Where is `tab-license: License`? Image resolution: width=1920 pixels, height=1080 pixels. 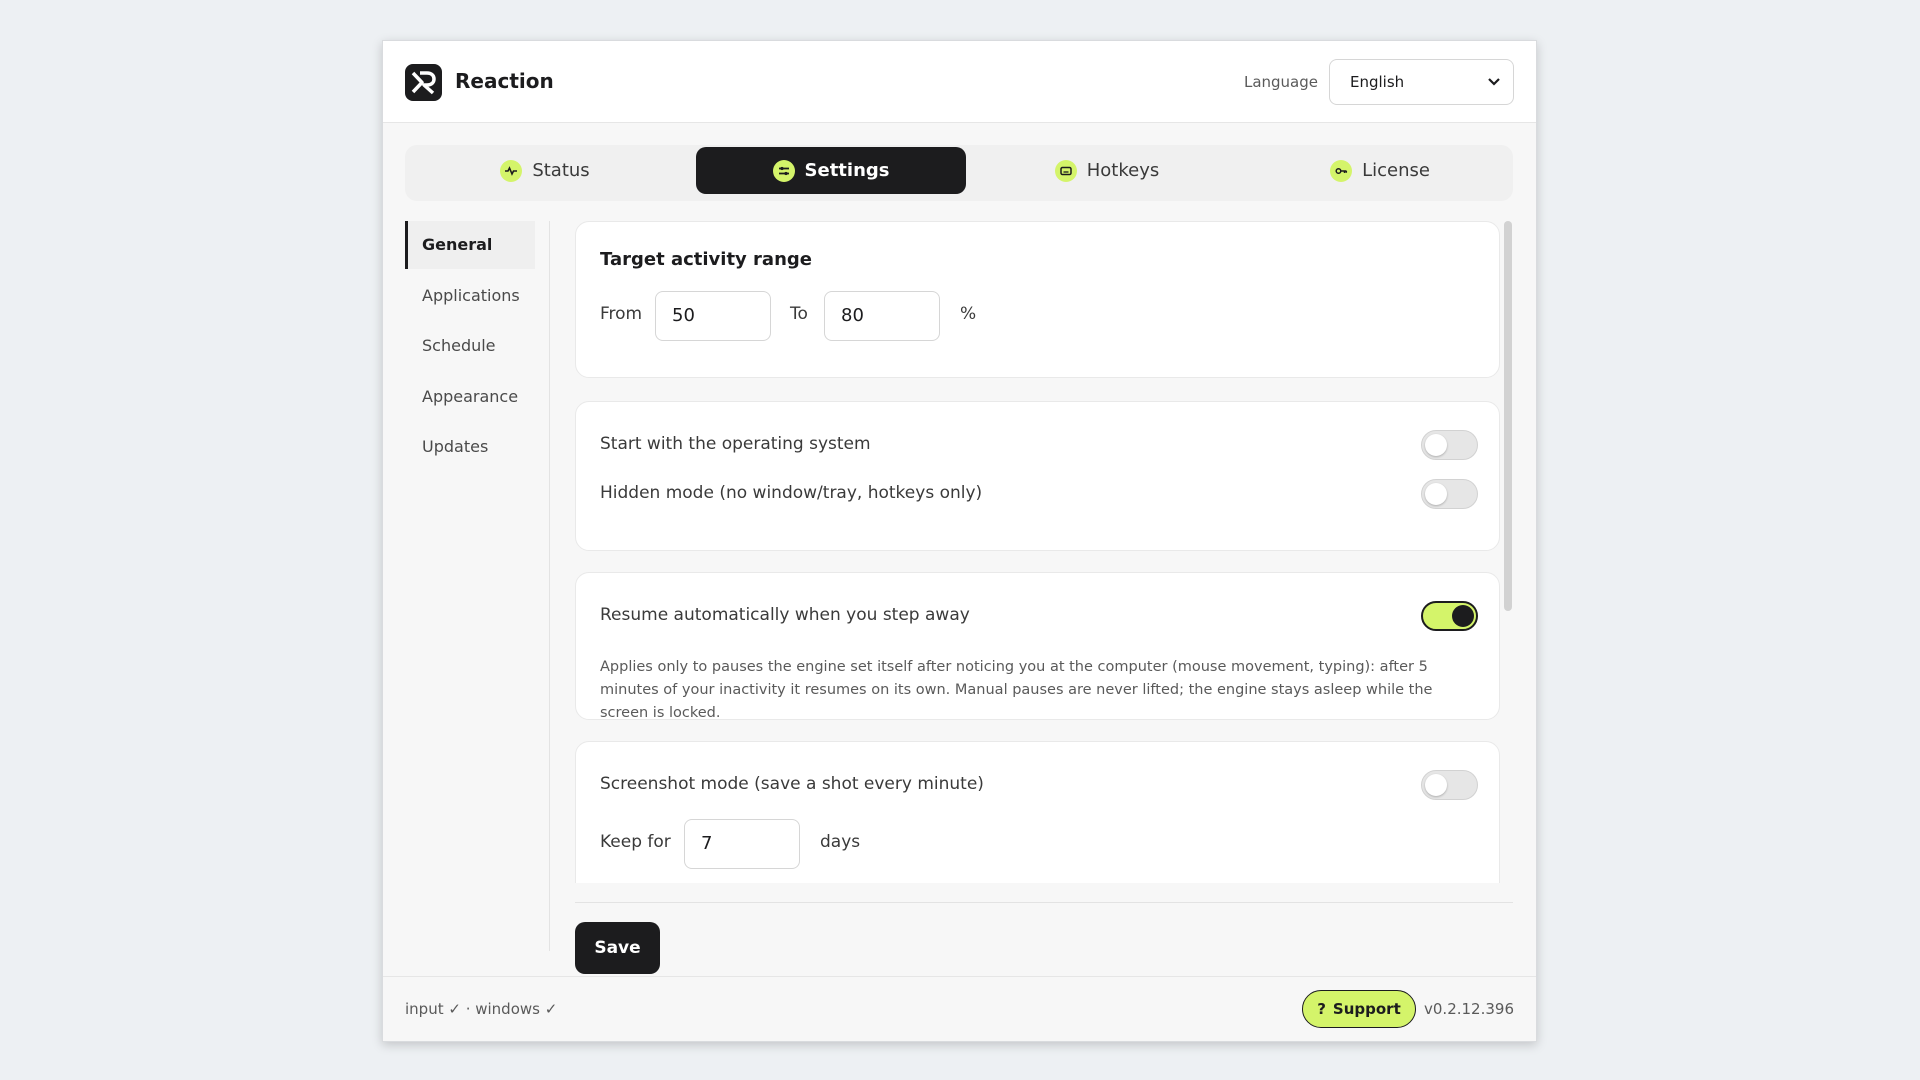 tab-license: License is located at coordinates (1380, 170).